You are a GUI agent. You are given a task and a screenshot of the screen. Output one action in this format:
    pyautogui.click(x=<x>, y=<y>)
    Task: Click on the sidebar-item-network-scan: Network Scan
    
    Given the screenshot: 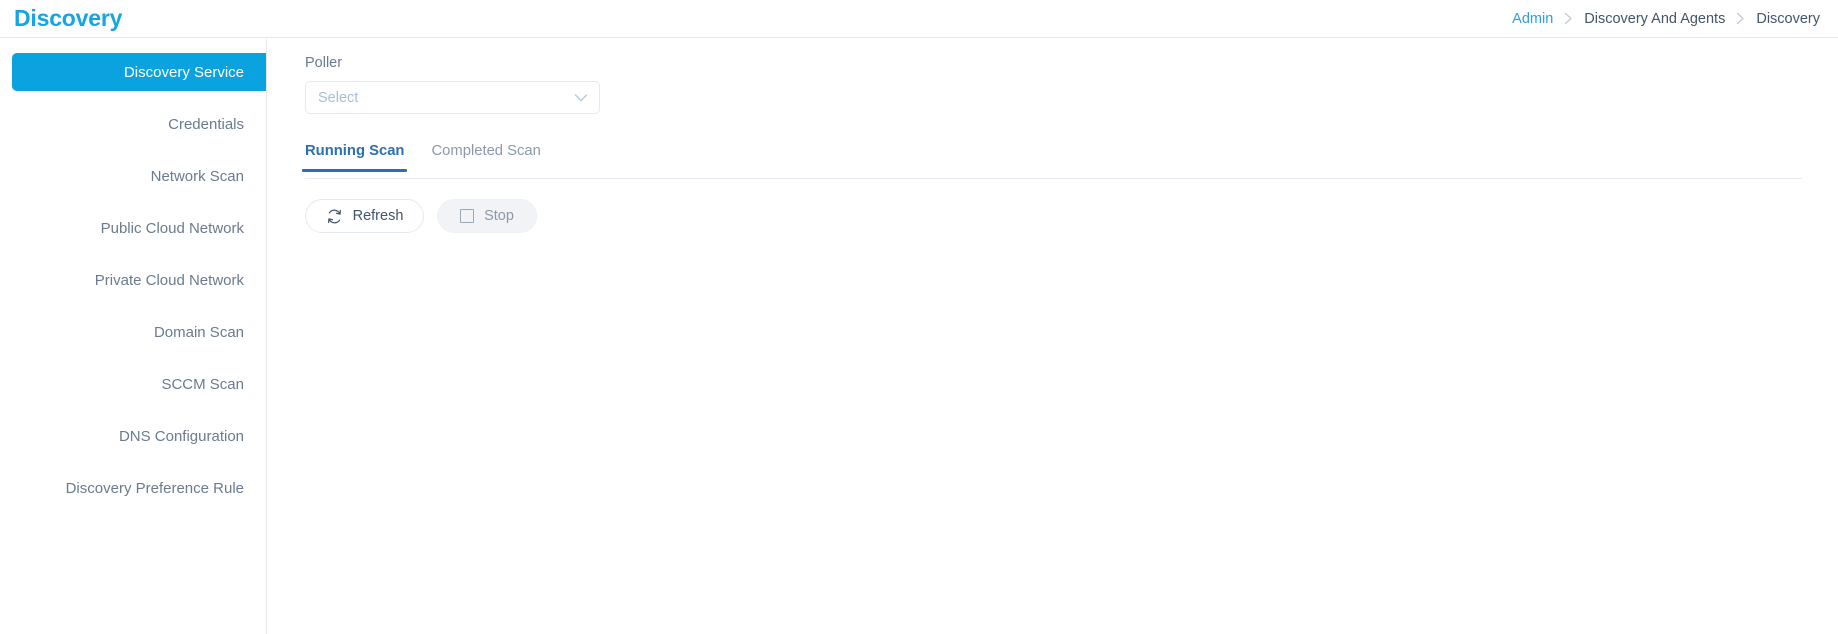 What is the action you would take?
    pyautogui.click(x=133, y=176)
    